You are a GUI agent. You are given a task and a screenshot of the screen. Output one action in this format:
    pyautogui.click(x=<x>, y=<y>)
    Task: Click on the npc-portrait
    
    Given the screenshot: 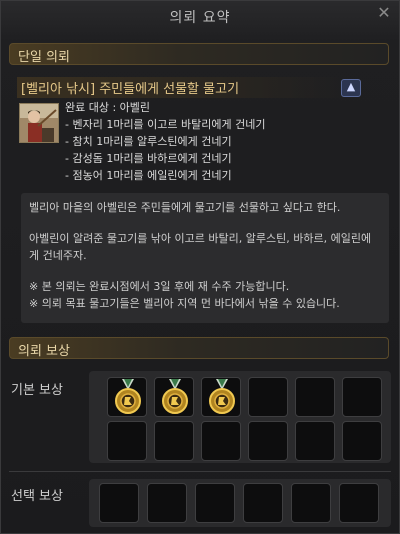 What is the action you would take?
    pyautogui.click(x=39, y=123)
    